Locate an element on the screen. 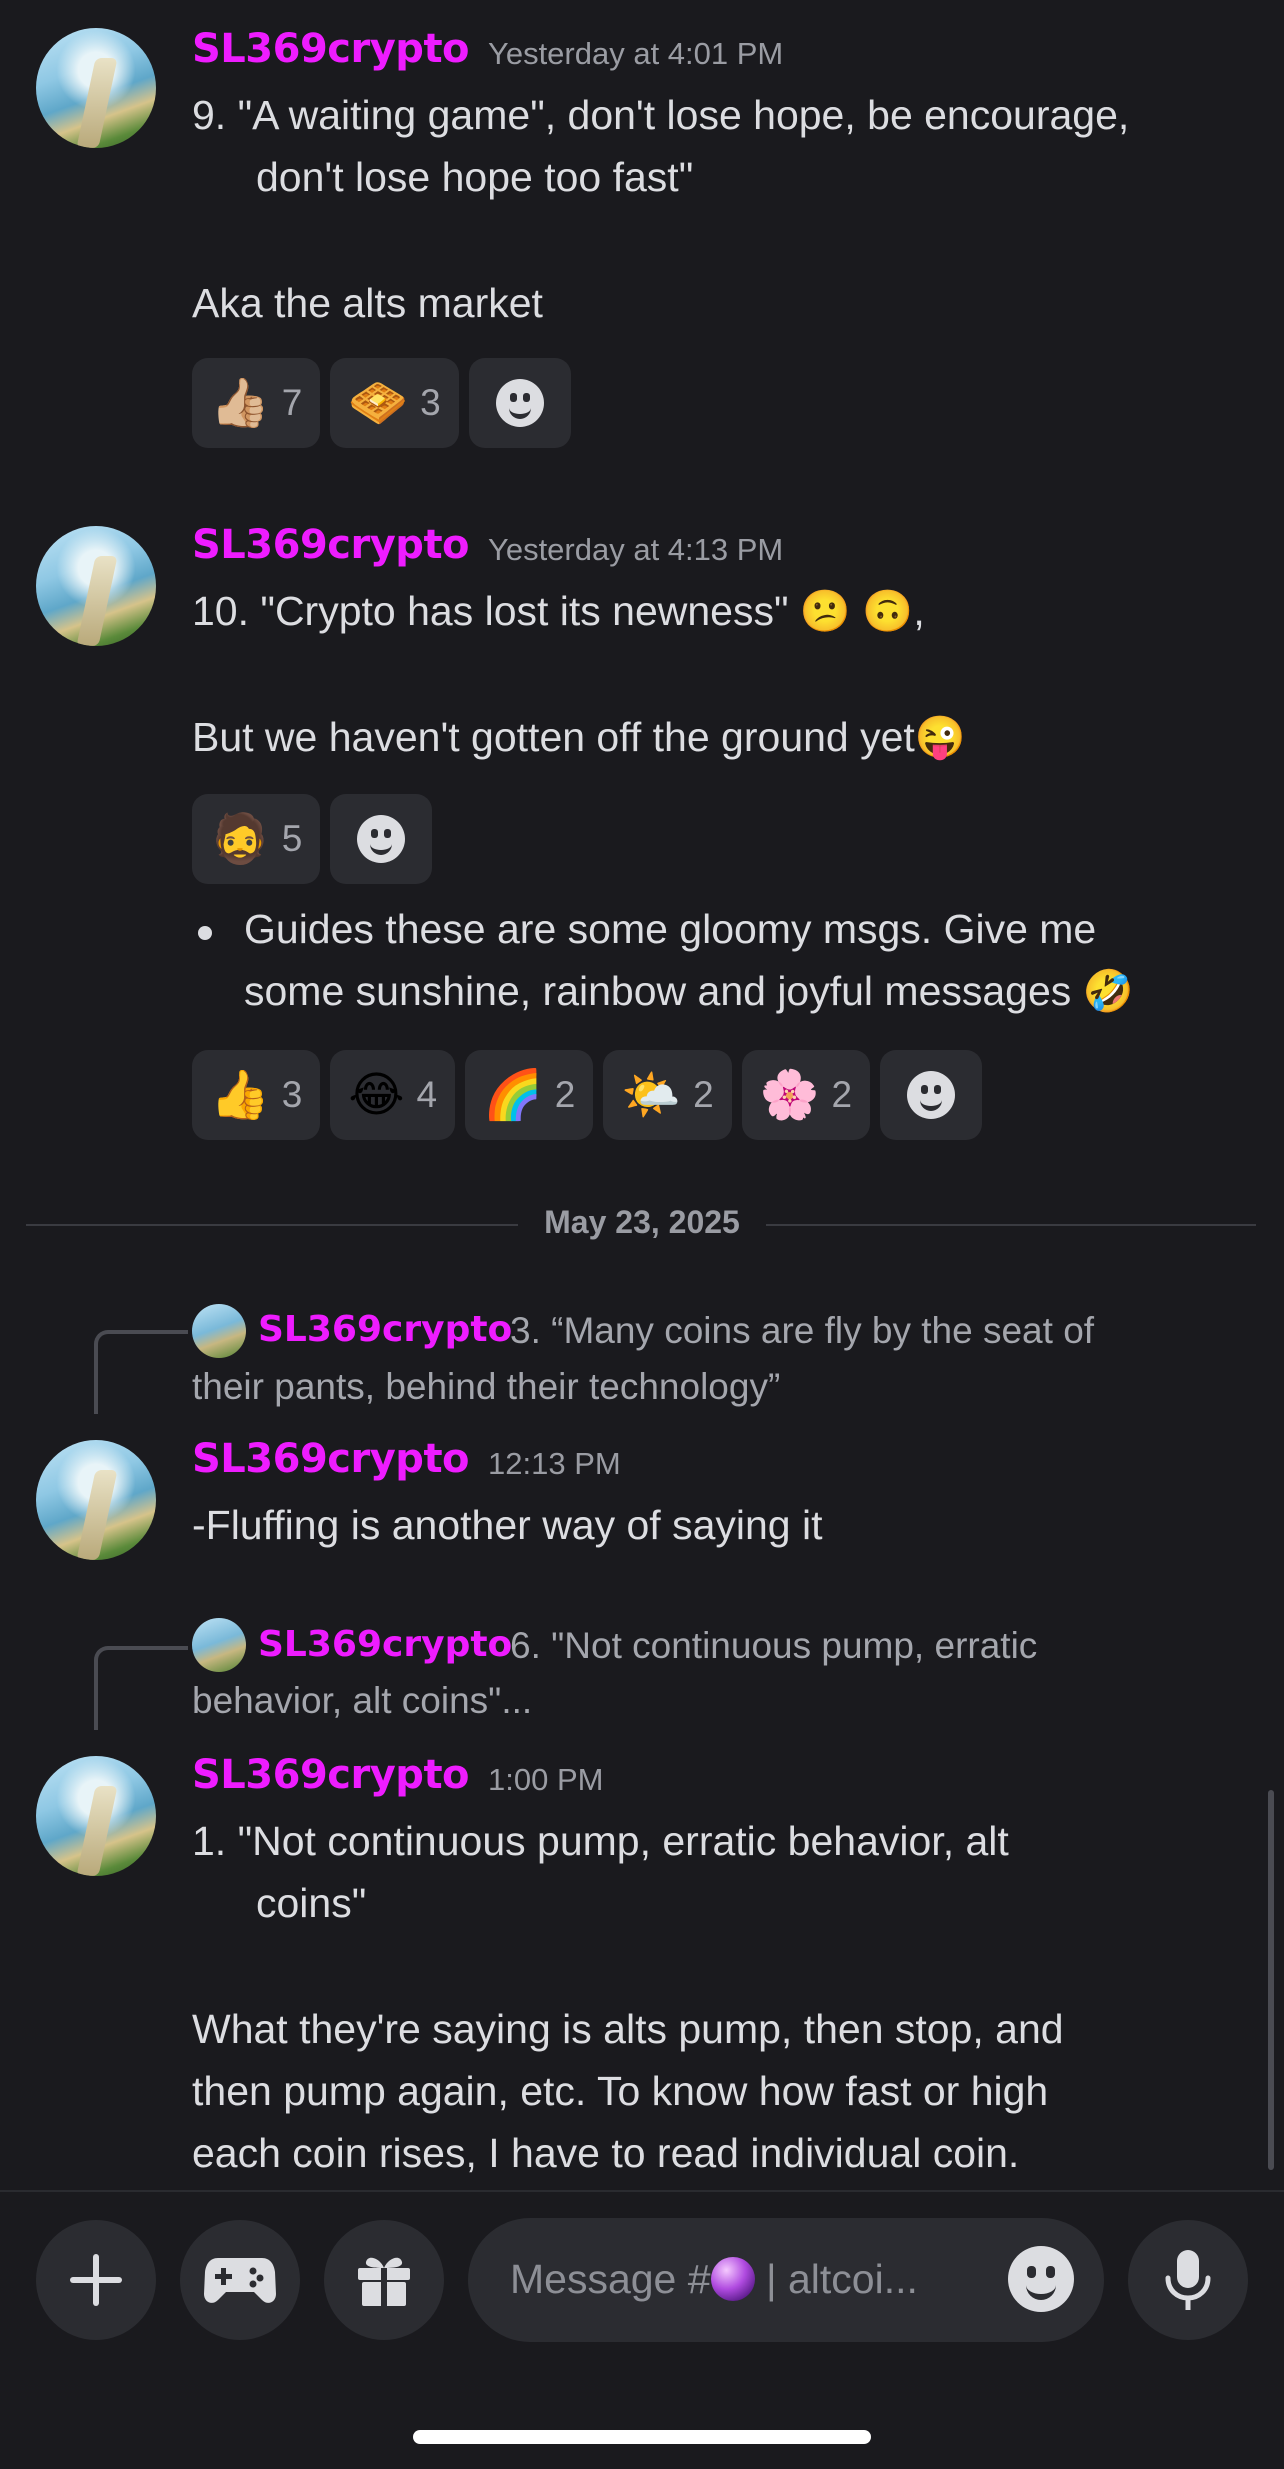 The width and height of the screenshot is (1284, 2469). microphone-icon is located at coordinates (1188, 2280).